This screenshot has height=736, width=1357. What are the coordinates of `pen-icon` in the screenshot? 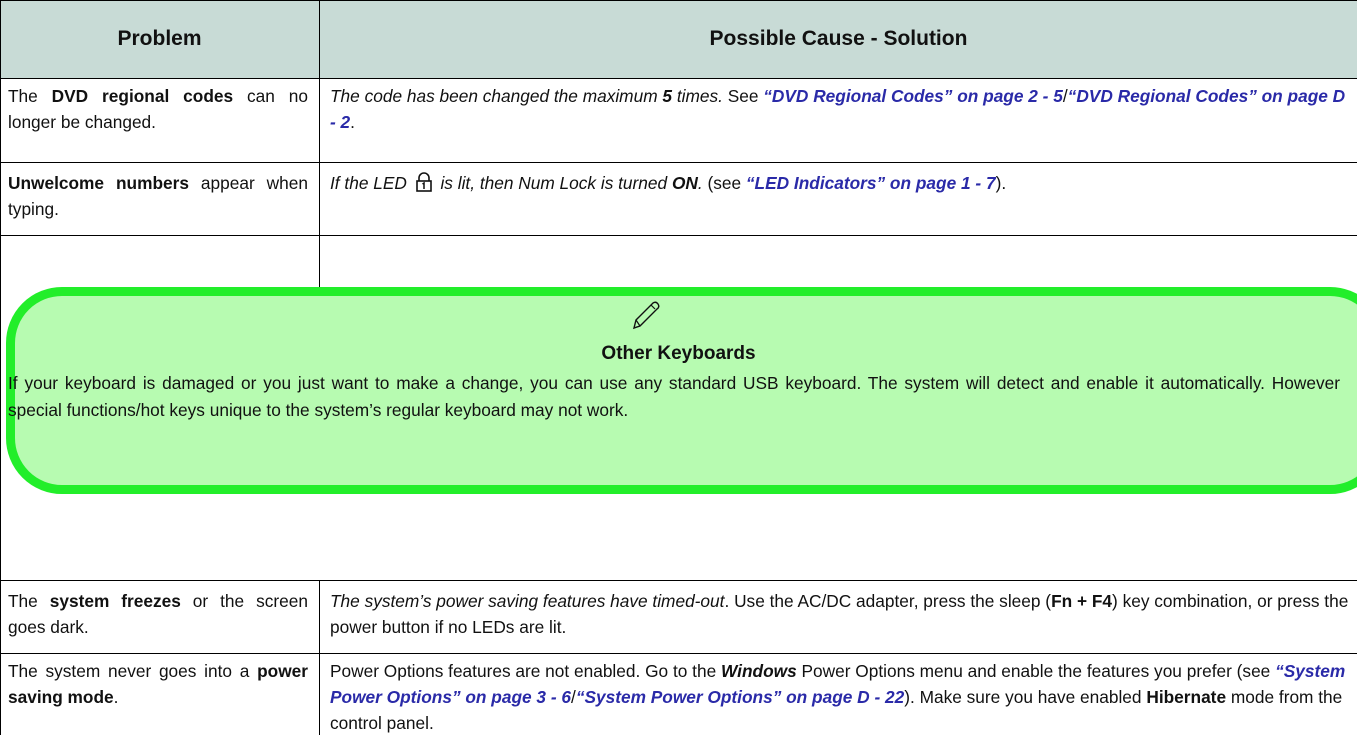 It's located at (646, 316).